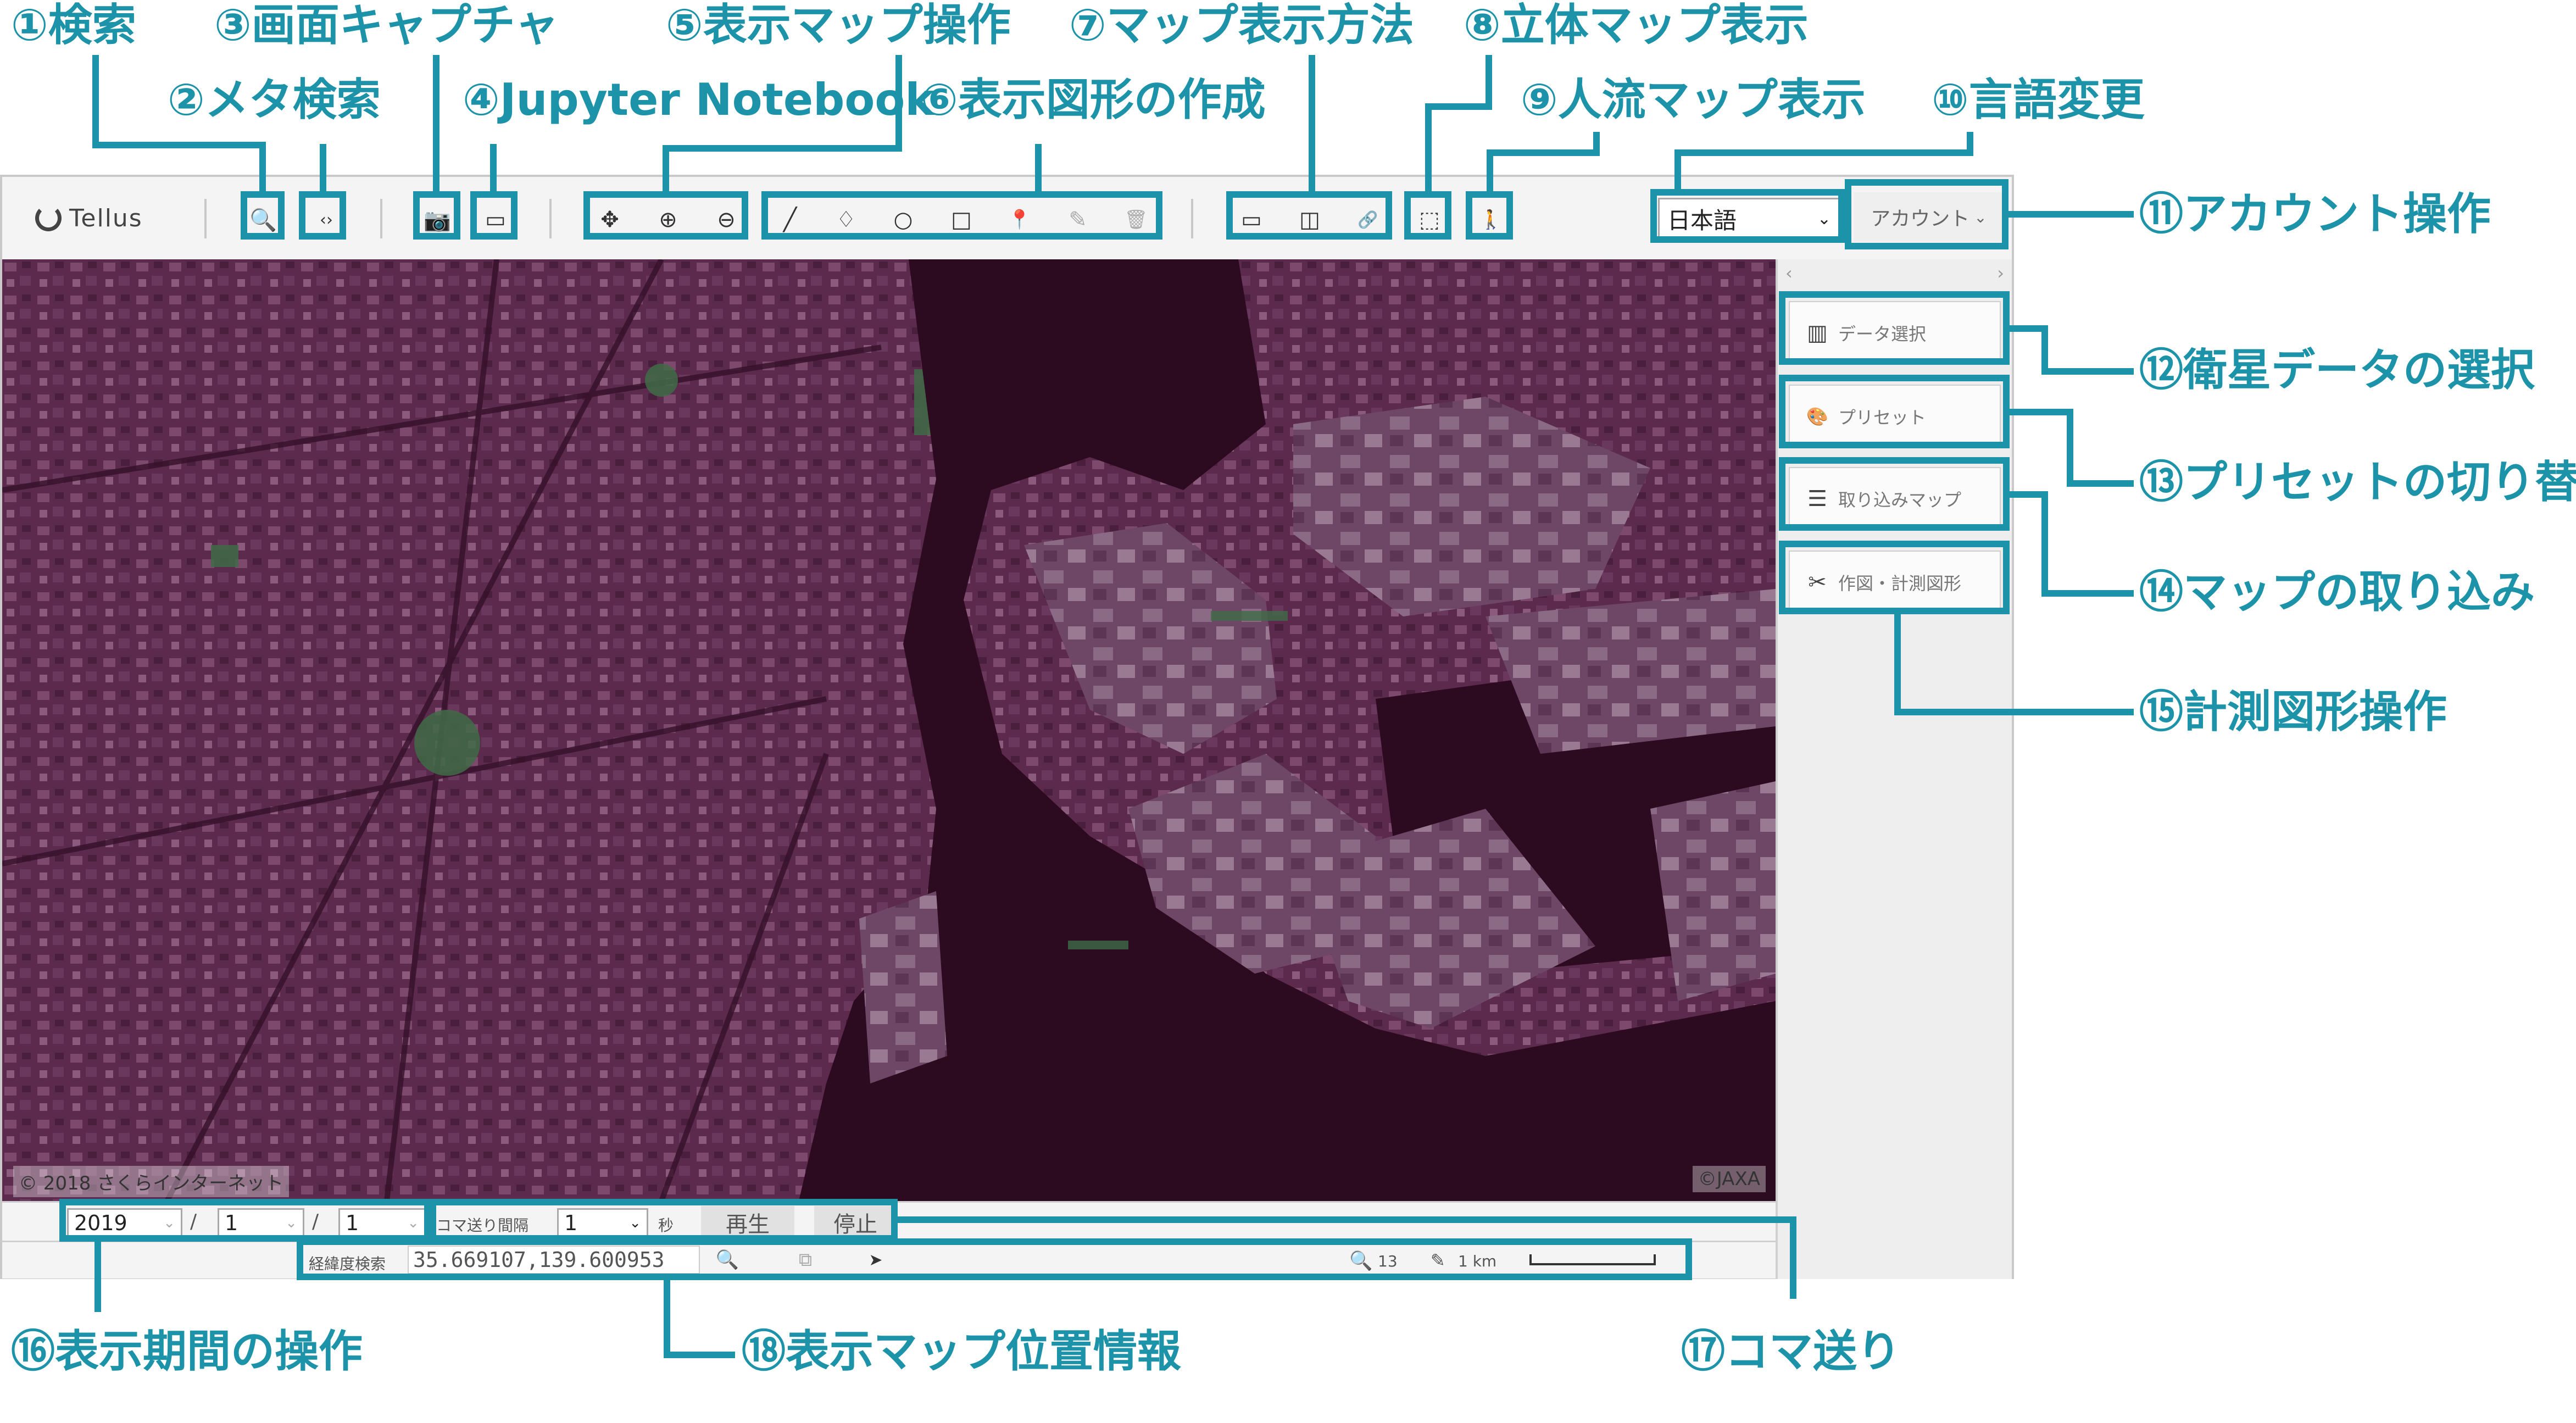  I want to click on highlight-map-ops, so click(666, 216).